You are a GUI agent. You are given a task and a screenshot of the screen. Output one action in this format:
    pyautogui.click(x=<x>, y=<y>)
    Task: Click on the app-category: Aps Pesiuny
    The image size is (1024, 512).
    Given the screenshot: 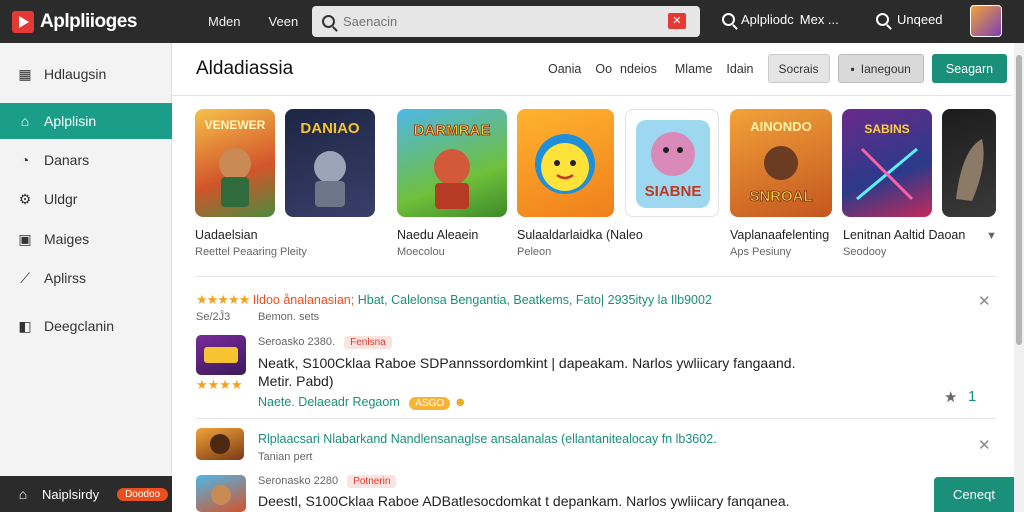 What is the action you would take?
    pyautogui.click(x=761, y=252)
    